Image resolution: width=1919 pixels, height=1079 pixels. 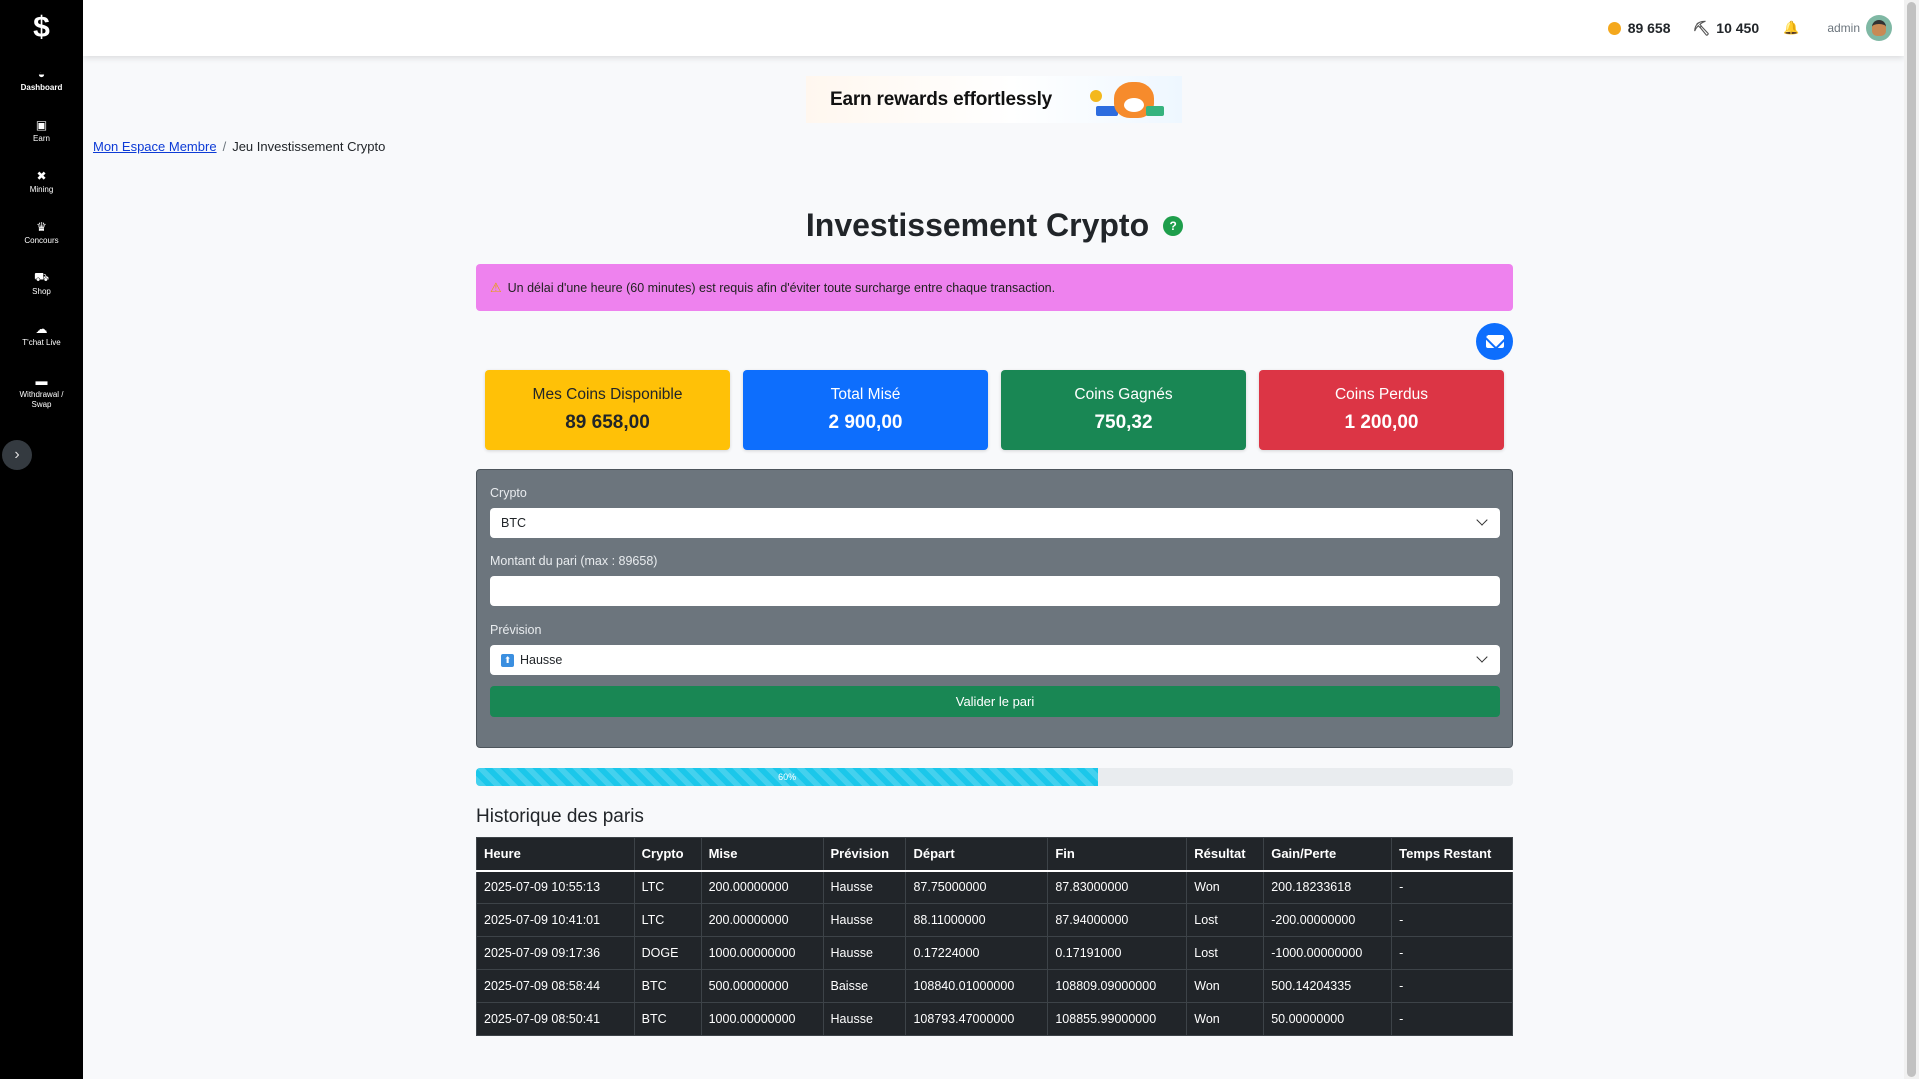 I want to click on scrollbar-thumb, so click(x=1911, y=539).